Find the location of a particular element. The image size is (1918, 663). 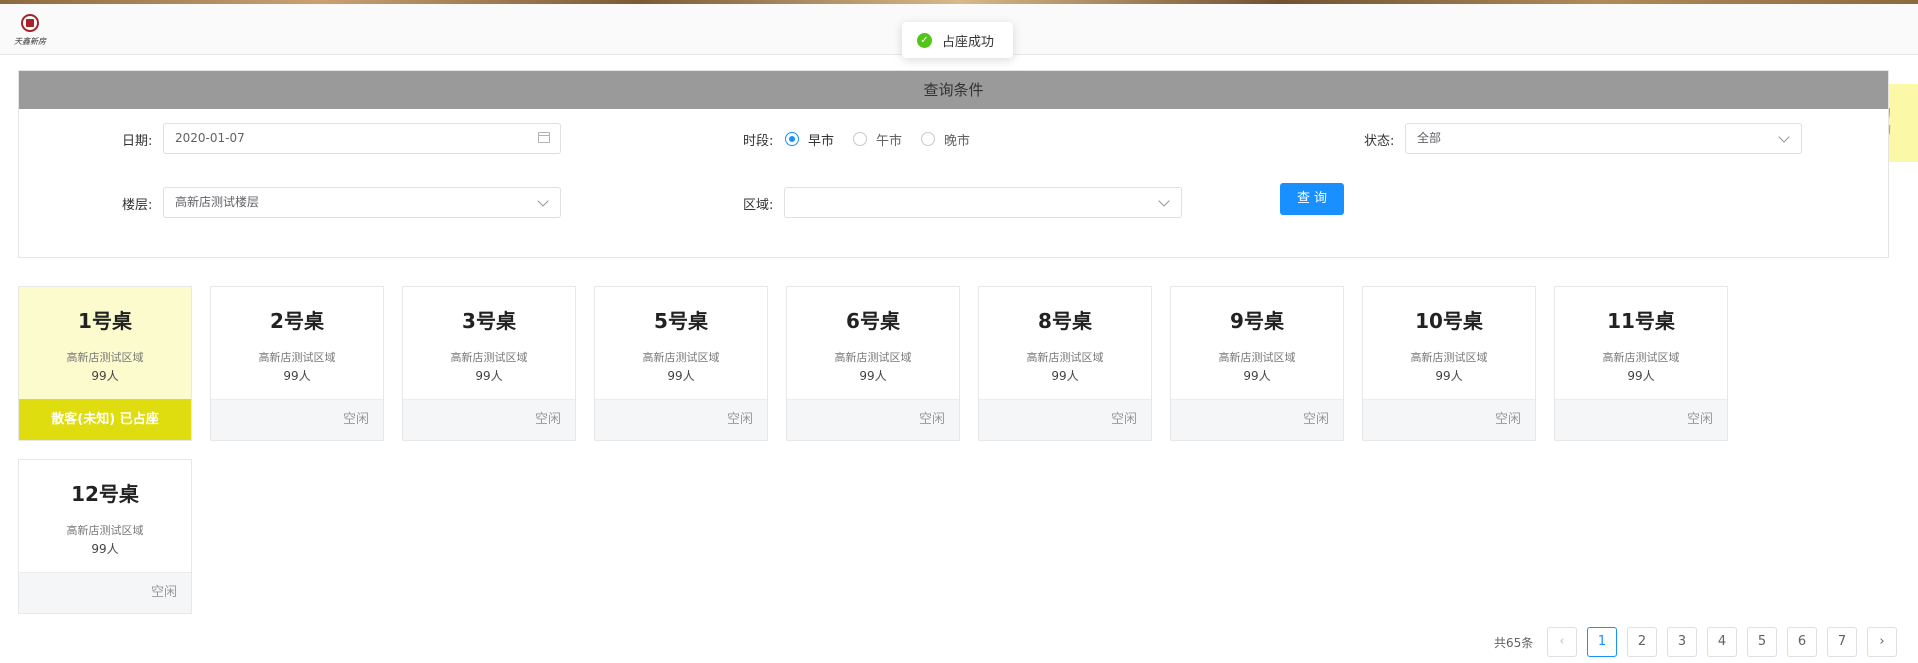

table-card: 11号桌 高新店测试区域 99人 空闲 is located at coordinates (1641, 363).